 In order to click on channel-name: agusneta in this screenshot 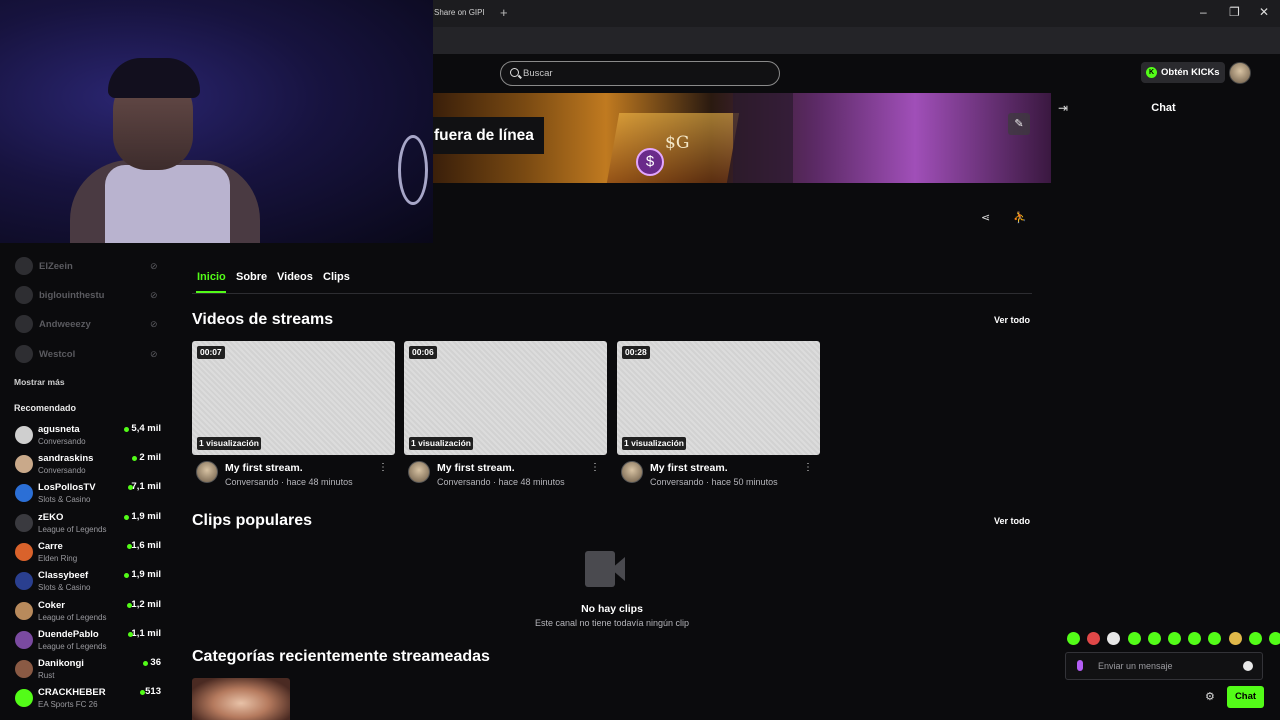, I will do `click(59, 429)`.